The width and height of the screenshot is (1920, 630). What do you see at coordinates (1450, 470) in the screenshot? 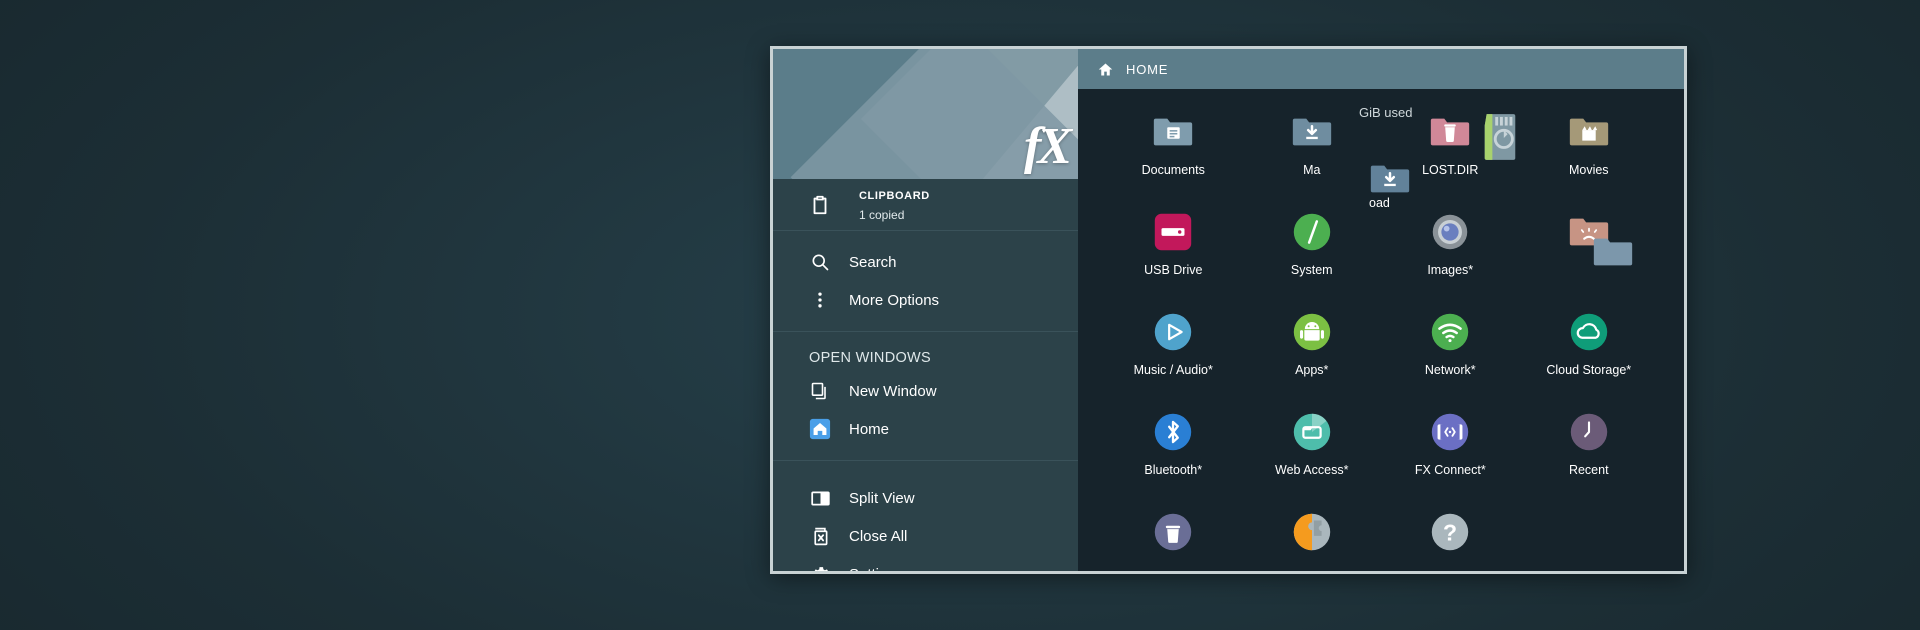
I see `grid-item-label: FX Connect*` at bounding box center [1450, 470].